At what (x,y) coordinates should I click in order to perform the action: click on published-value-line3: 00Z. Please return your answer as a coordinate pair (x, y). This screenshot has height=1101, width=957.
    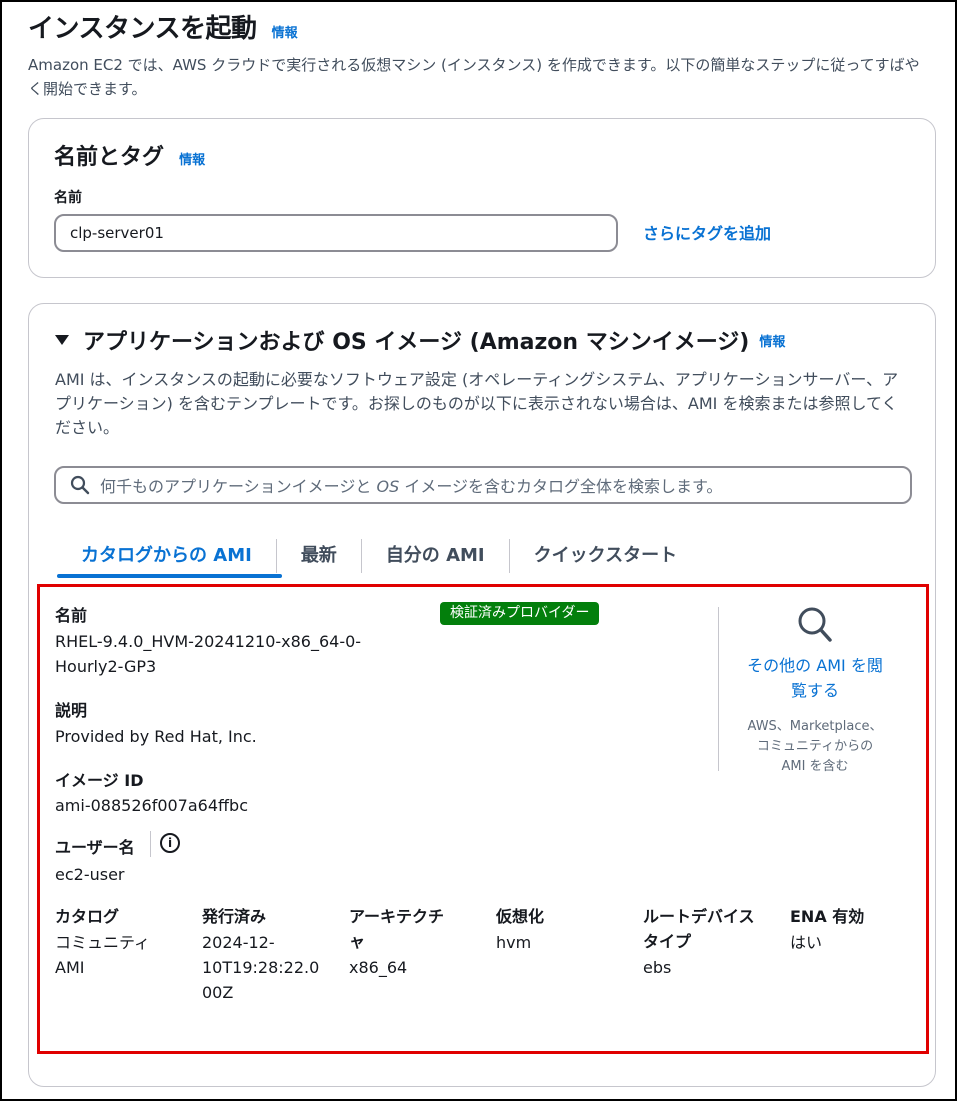
    Looking at the image, I should click on (218, 992).